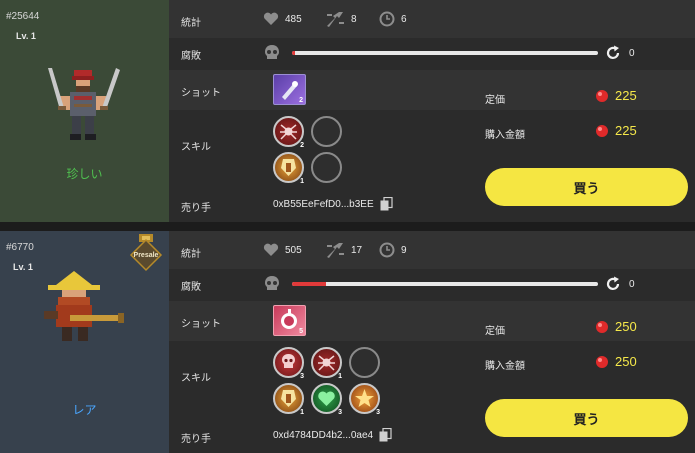 Image resolution: width=695 pixels, height=453 pixels. I want to click on shot-count: 2, so click(301, 100).